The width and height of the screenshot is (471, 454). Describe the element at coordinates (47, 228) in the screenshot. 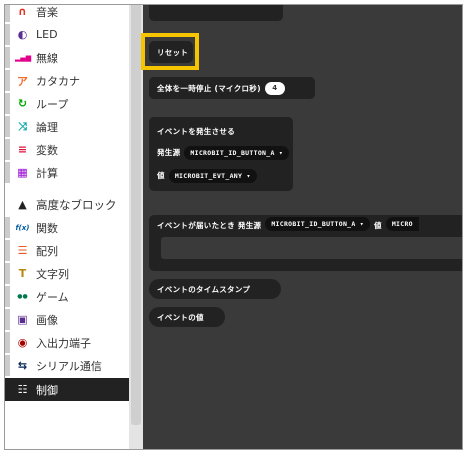

I see `category-label: 関数` at that location.